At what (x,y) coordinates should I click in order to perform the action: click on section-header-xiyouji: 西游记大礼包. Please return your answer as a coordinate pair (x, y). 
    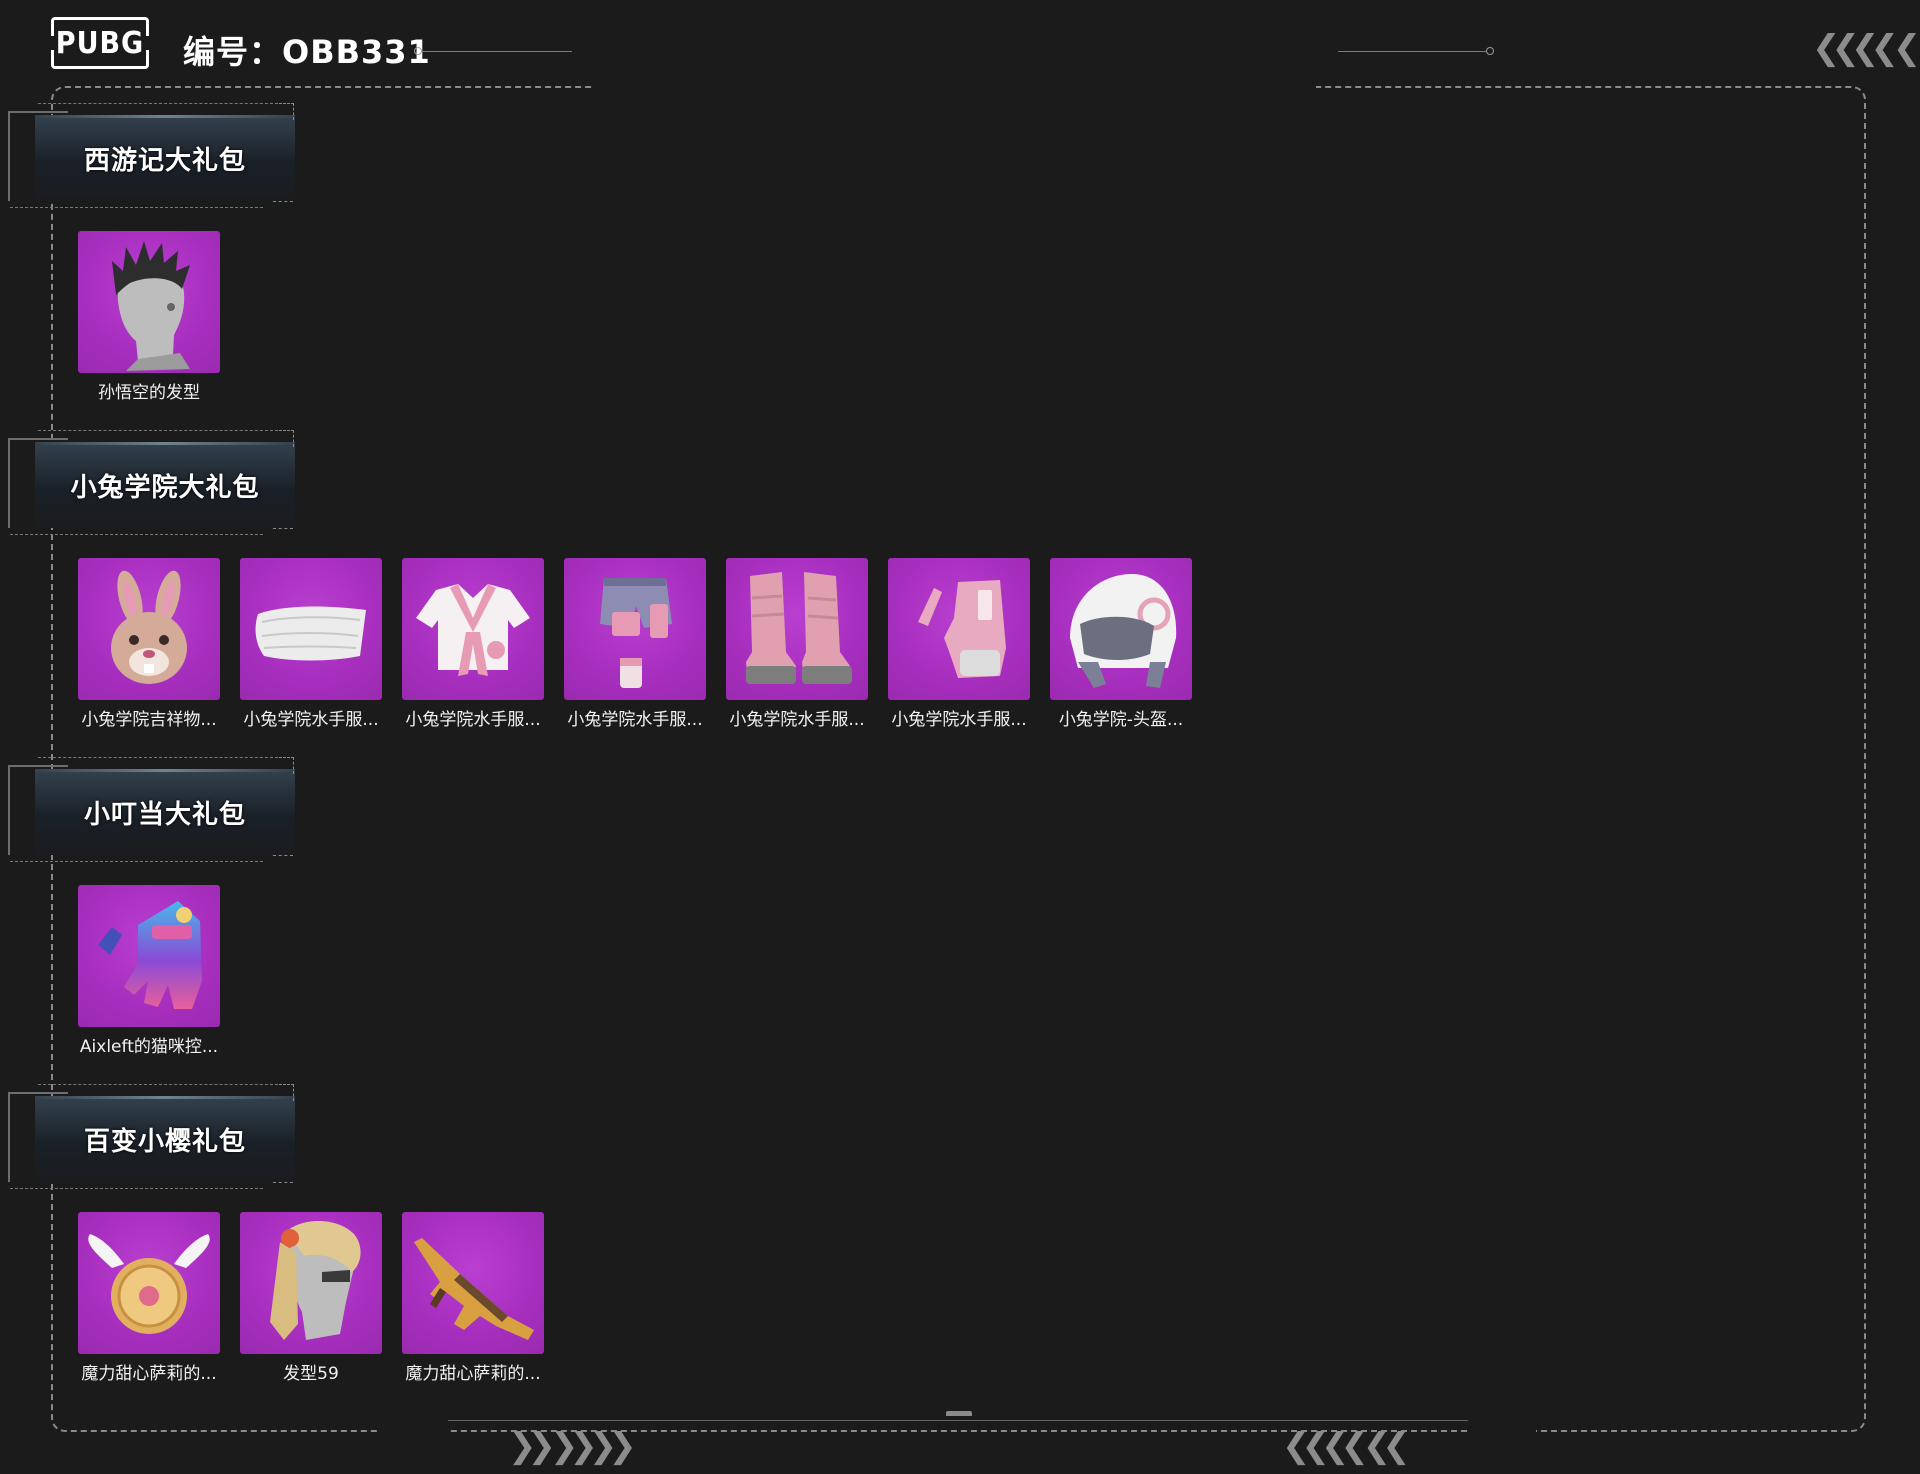
    Looking at the image, I should click on (150, 155).